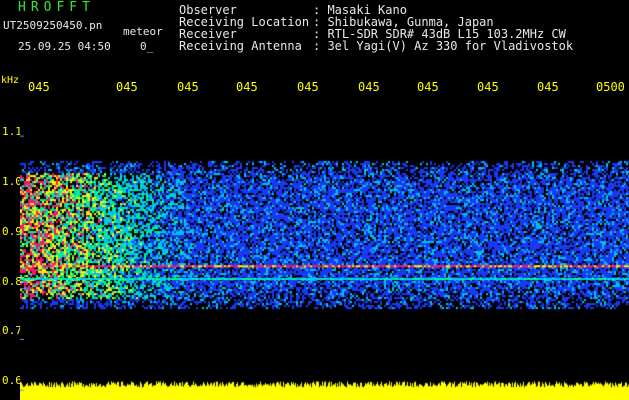  What do you see at coordinates (610, 87) in the screenshot?
I see `x-tick-label: 0500` at bounding box center [610, 87].